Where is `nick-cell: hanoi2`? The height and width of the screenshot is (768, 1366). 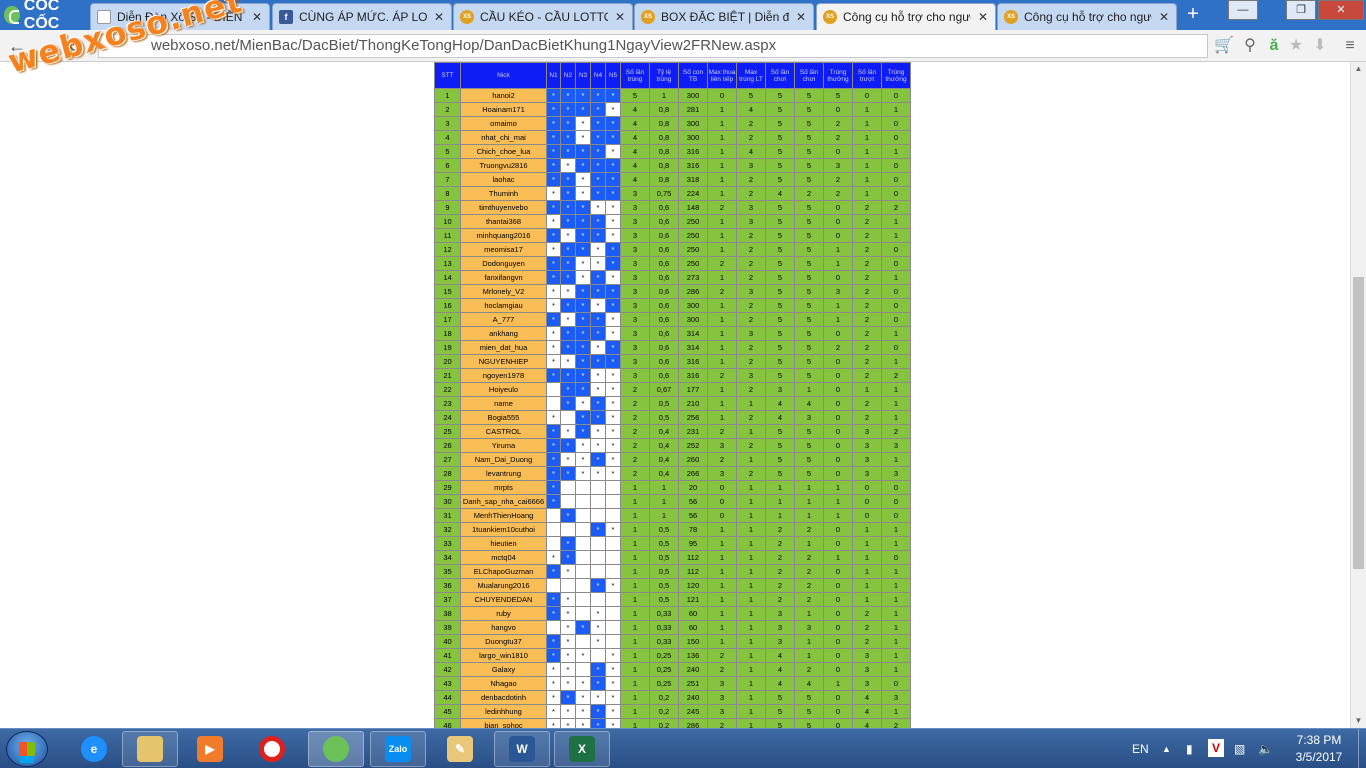
nick-cell: hanoi2 is located at coordinates (503, 95).